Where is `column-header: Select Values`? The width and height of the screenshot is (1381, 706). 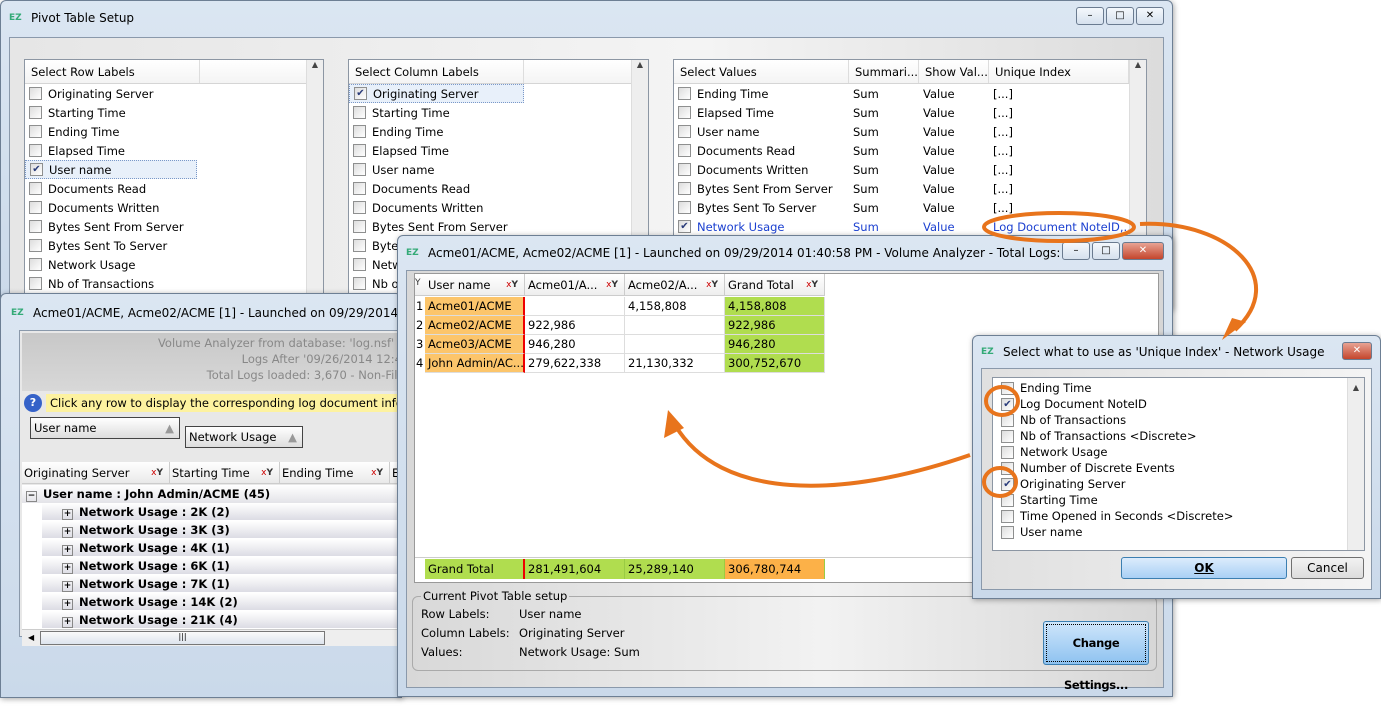 column-header: Select Values is located at coordinates (761, 71).